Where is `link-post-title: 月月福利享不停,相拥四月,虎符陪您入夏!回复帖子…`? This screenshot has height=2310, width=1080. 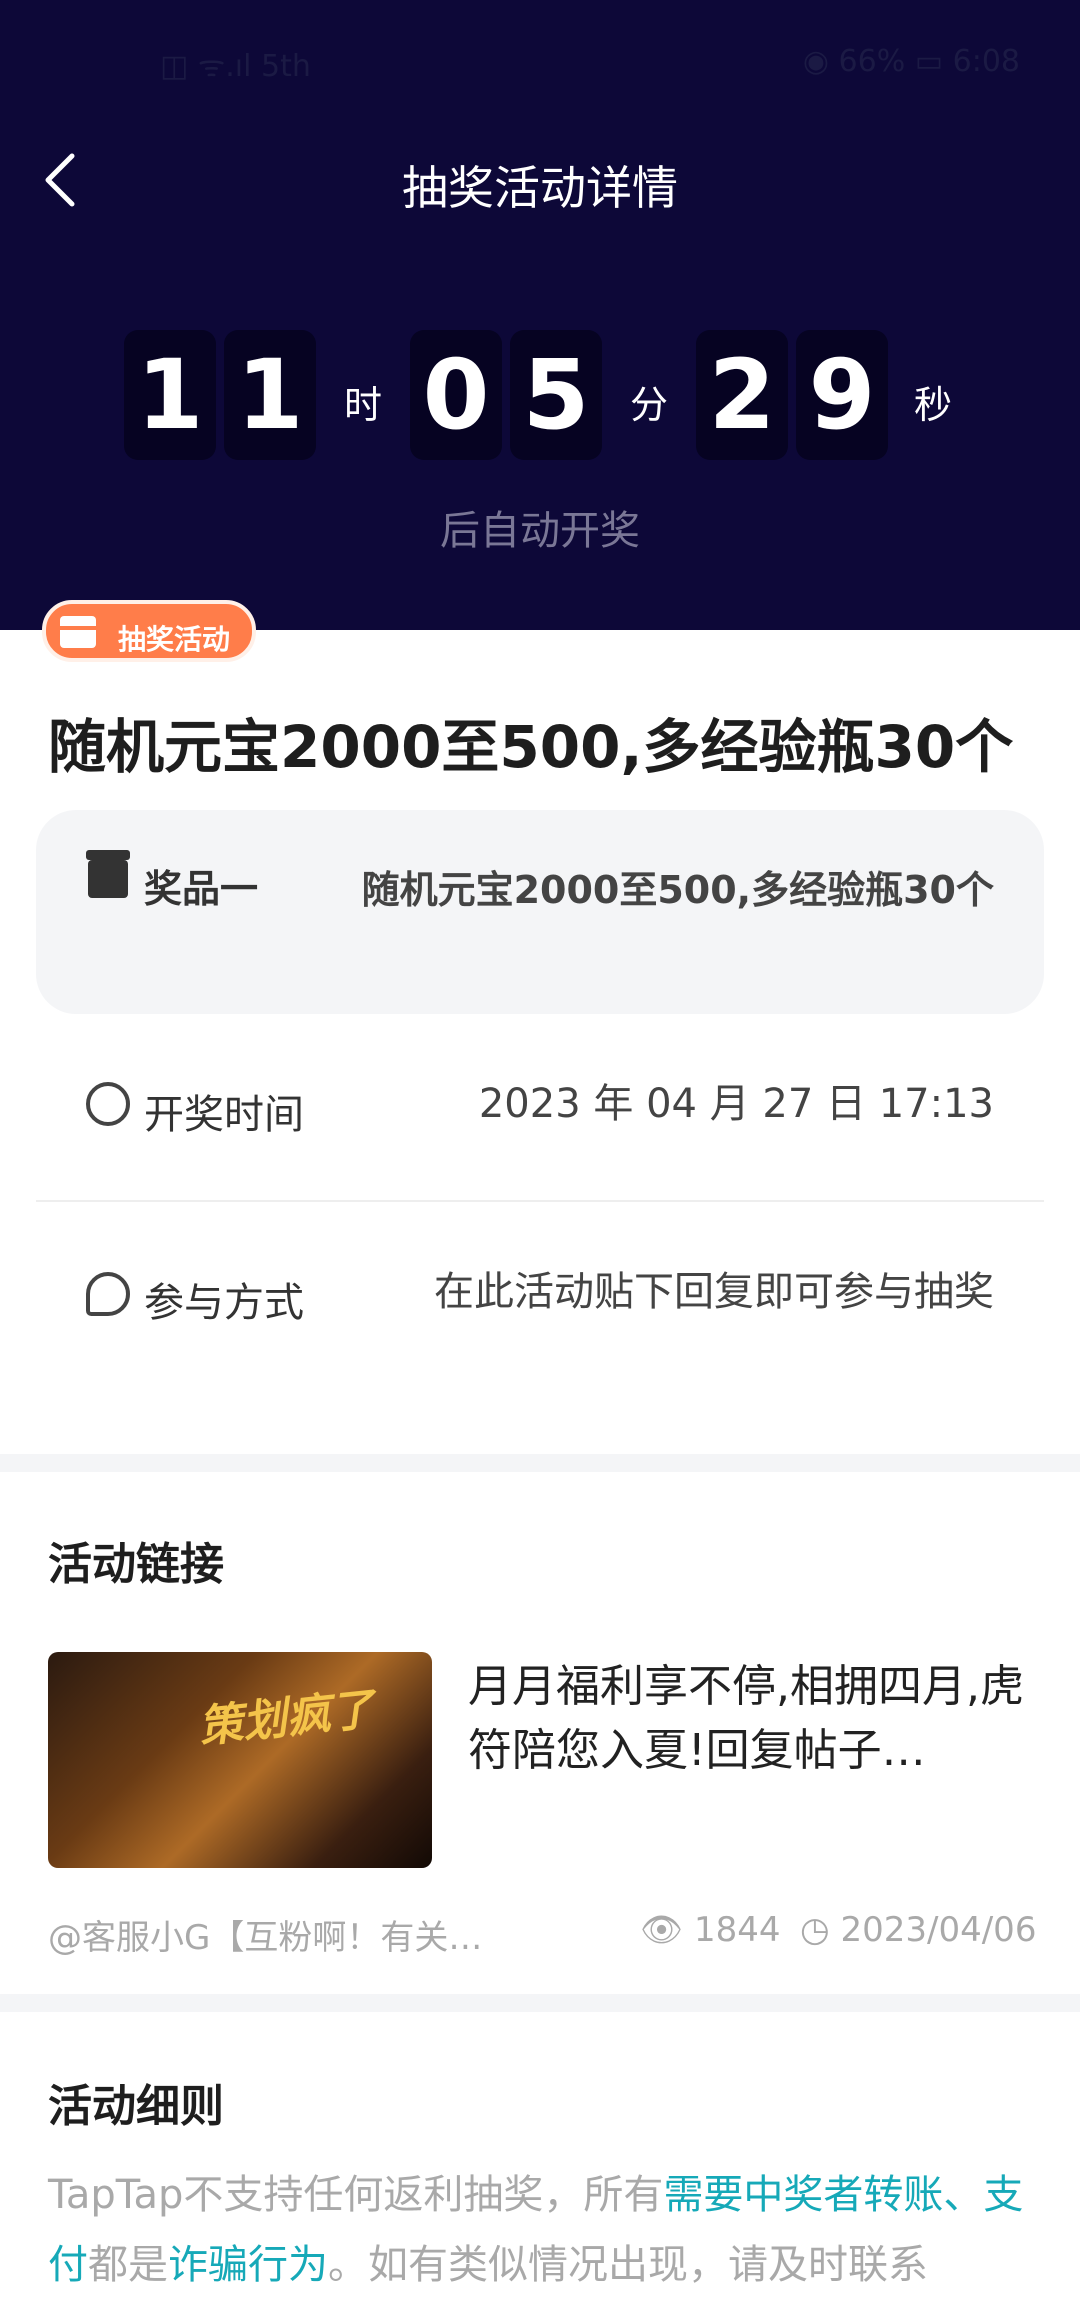 link-post-title: 月月福利享不停,相拥四月,虎符陪您入夏!回复帖子… is located at coordinates (753, 1719).